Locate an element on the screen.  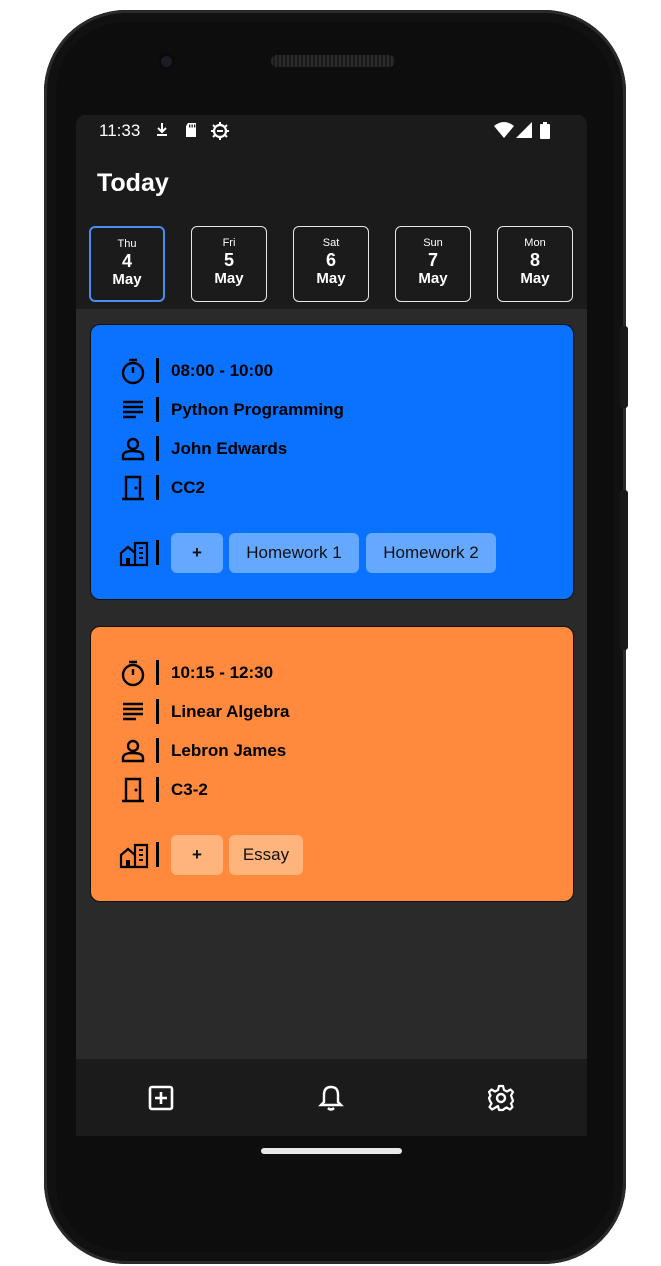
front-camera is located at coordinates (166, 61).